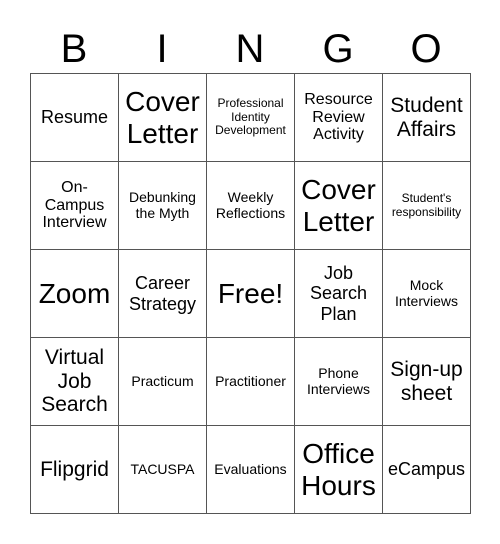 The image size is (500, 544). I want to click on bingo-cell: Weekly Reflections, so click(250, 205).